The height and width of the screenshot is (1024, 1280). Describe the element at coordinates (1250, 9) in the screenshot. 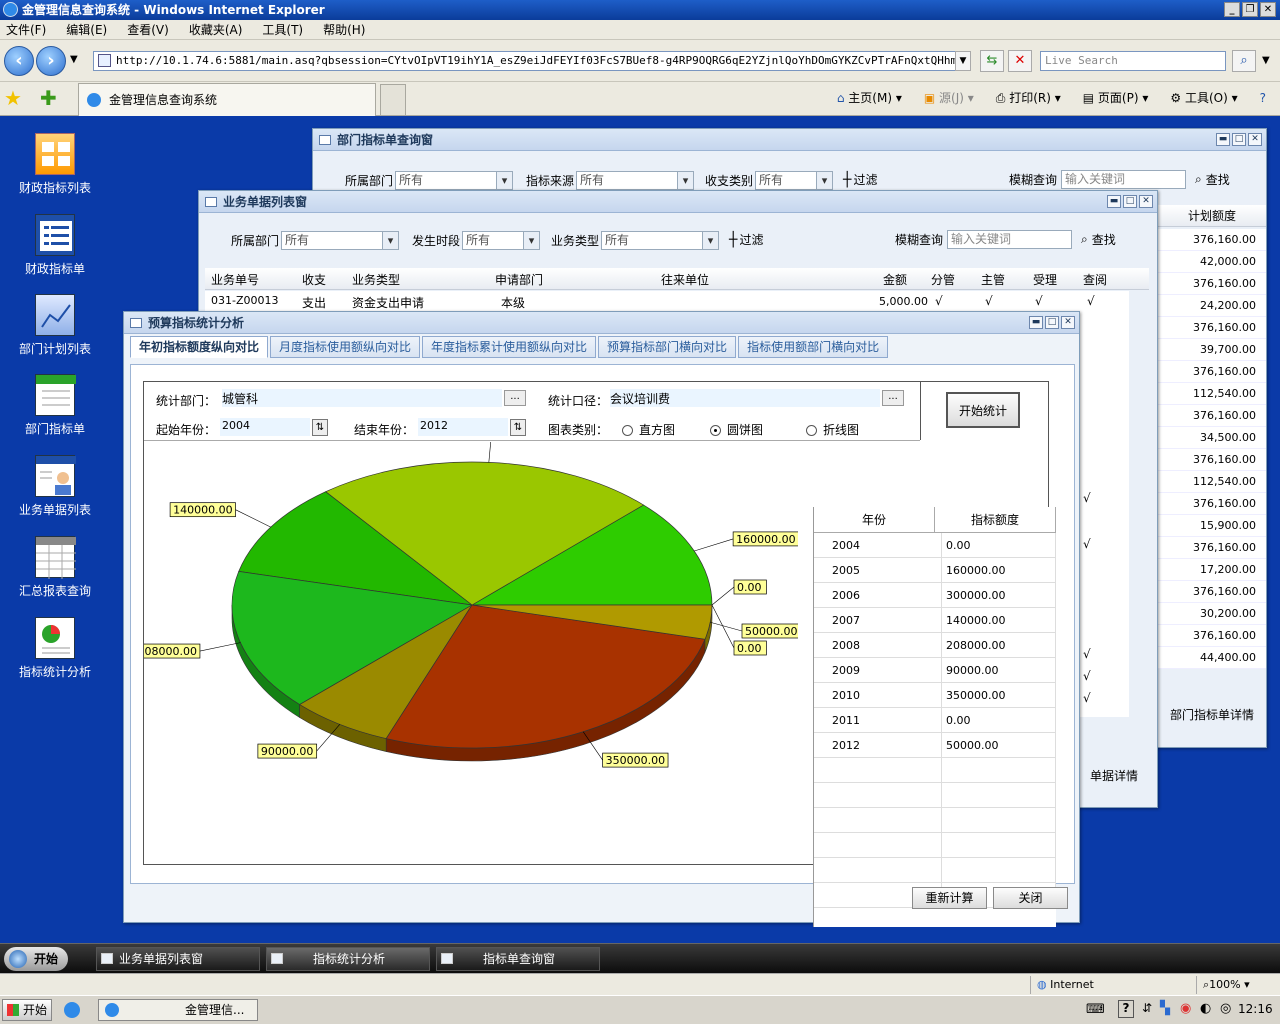

I see `restore-button: ❐` at that location.